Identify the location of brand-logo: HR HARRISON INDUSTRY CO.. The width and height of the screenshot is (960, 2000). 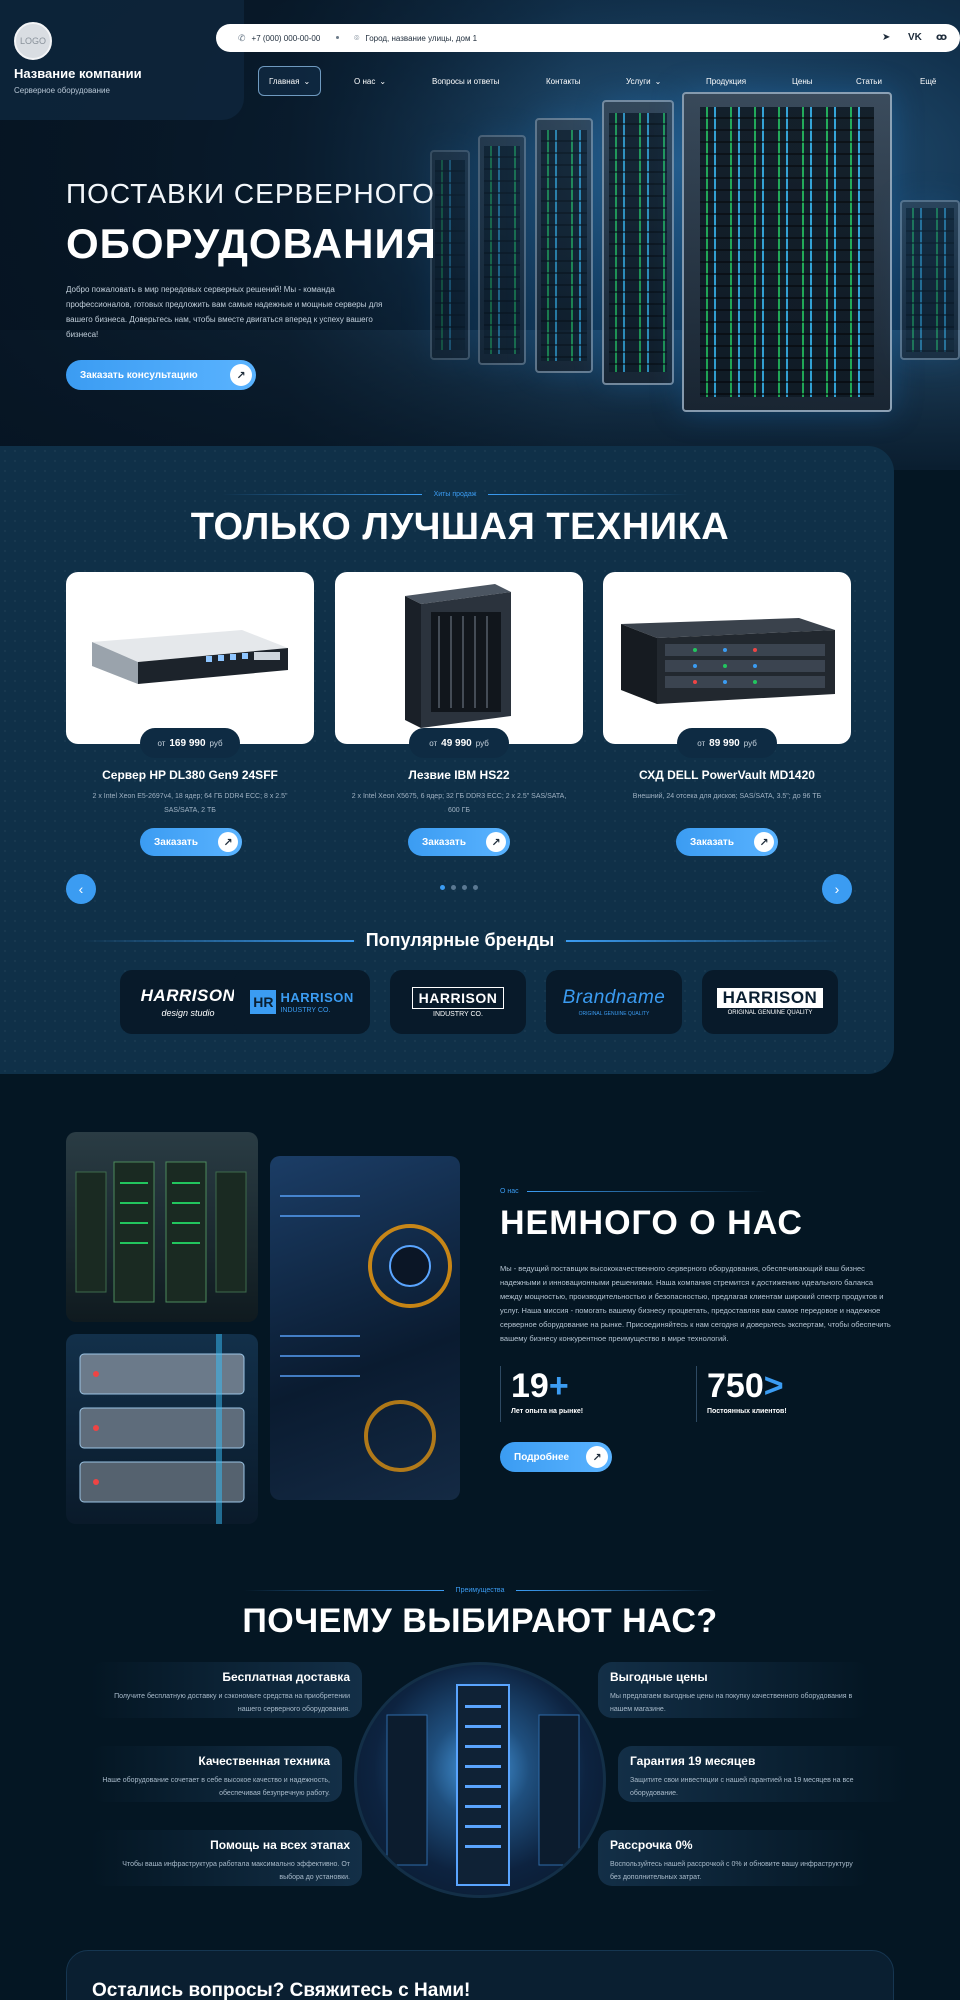
(302, 1002).